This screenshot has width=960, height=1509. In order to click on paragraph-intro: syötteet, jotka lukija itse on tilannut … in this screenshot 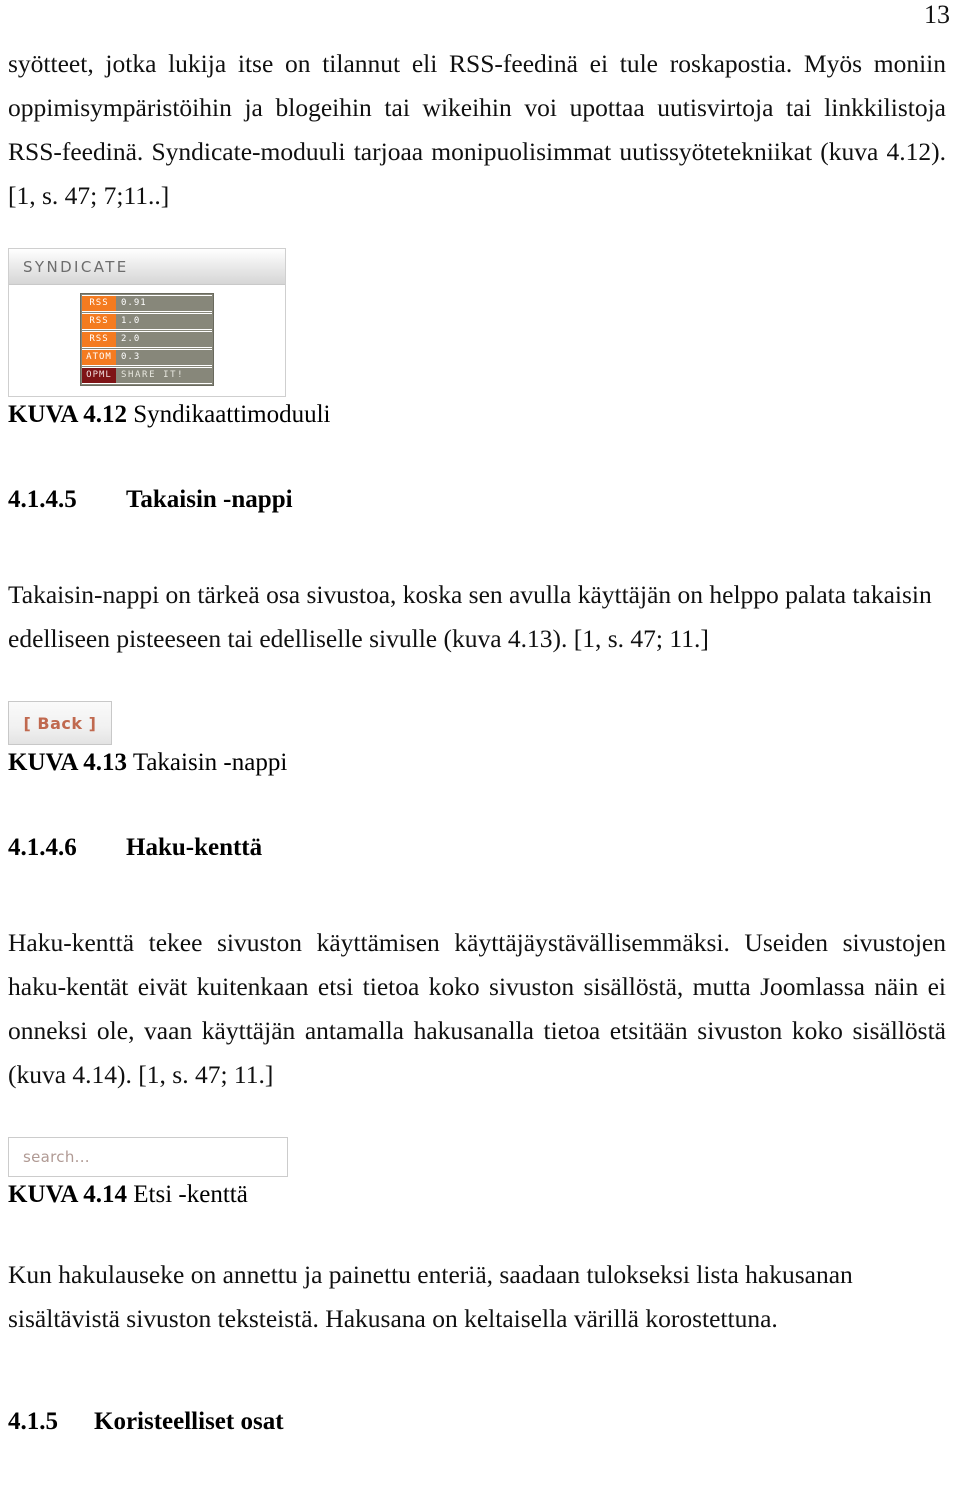, I will do `click(477, 129)`.